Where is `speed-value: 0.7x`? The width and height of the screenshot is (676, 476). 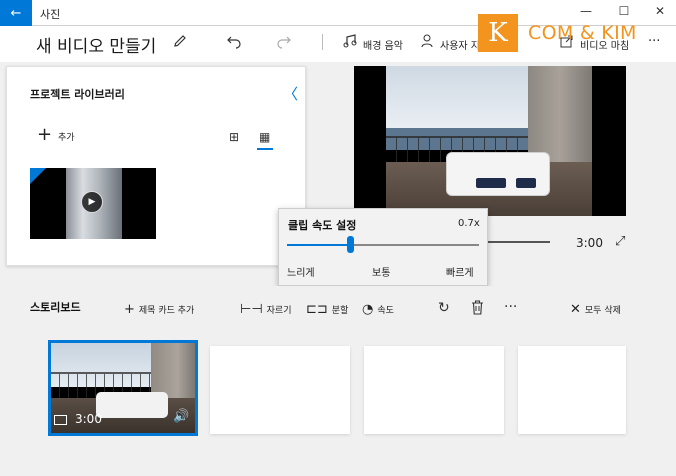 speed-value: 0.7x is located at coordinates (469, 223).